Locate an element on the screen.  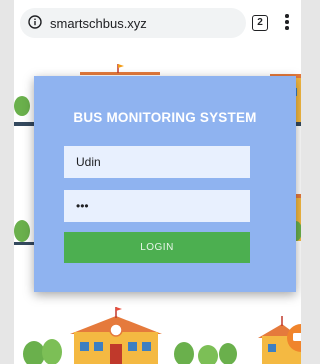
login-button: LOGIN is located at coordinates (157, 247).